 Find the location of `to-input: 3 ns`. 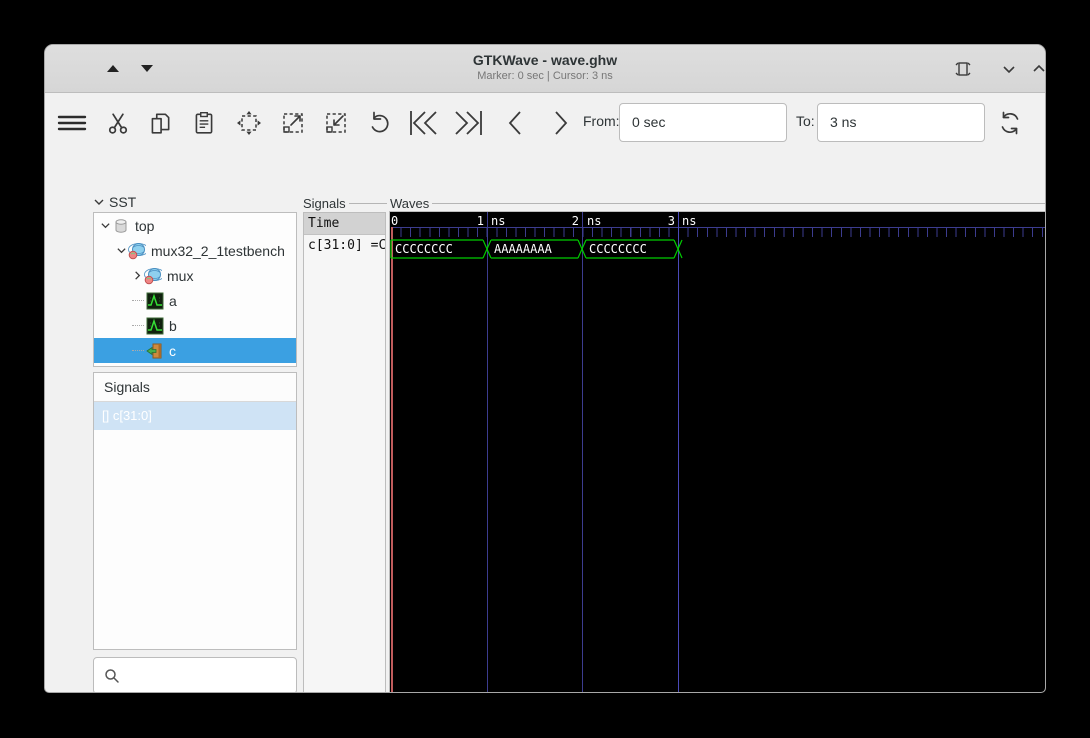

to-input: 3 ns is located at coordinates (901, 122).